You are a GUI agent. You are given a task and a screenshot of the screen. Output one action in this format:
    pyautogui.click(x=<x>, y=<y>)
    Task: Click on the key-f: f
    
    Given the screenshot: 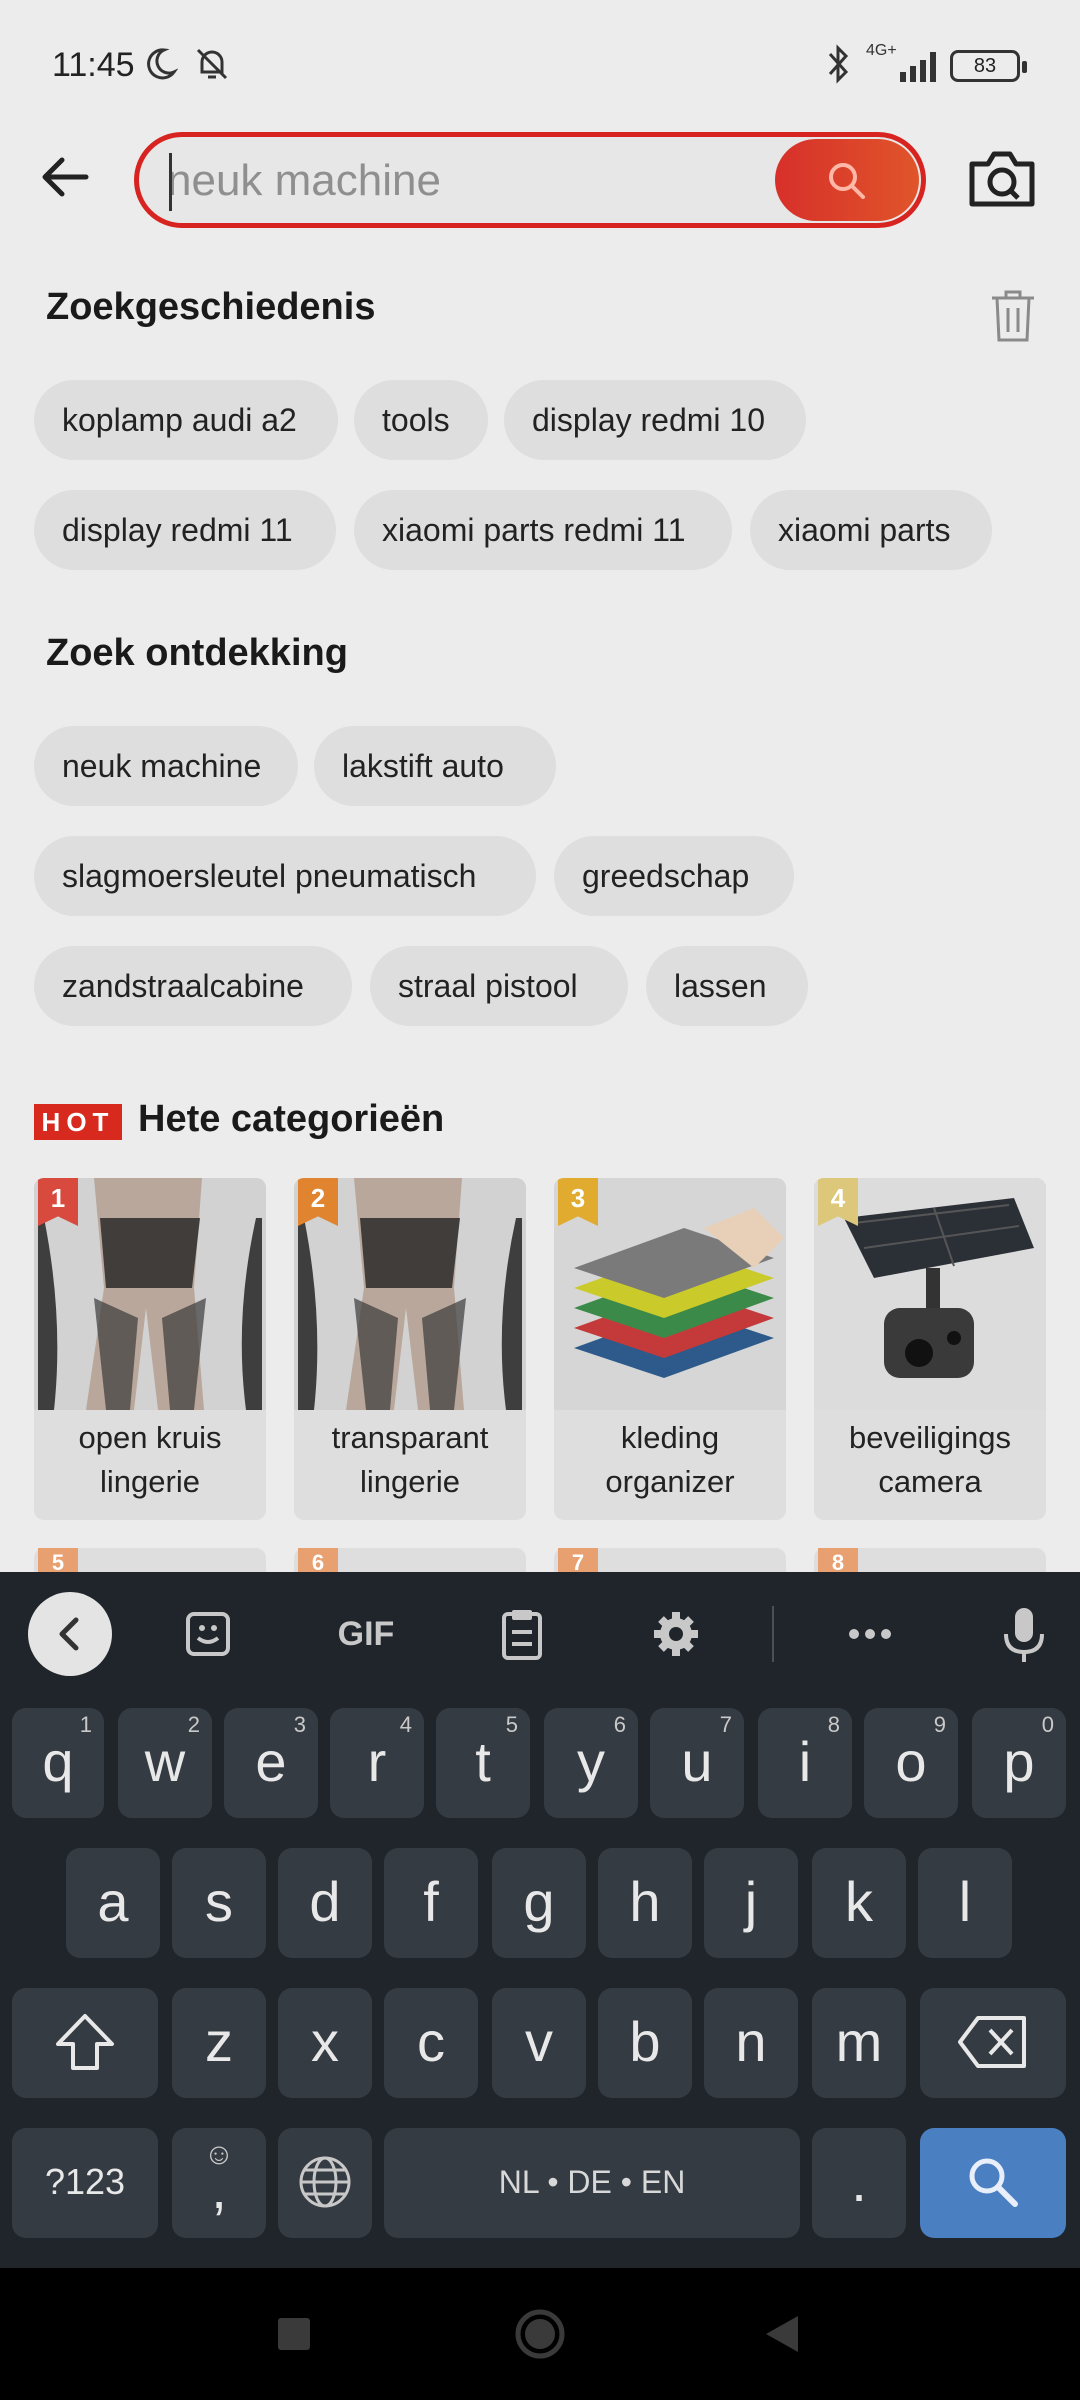 What is the action you would take?
    pyautogui.click(x=431, y=1903)
    